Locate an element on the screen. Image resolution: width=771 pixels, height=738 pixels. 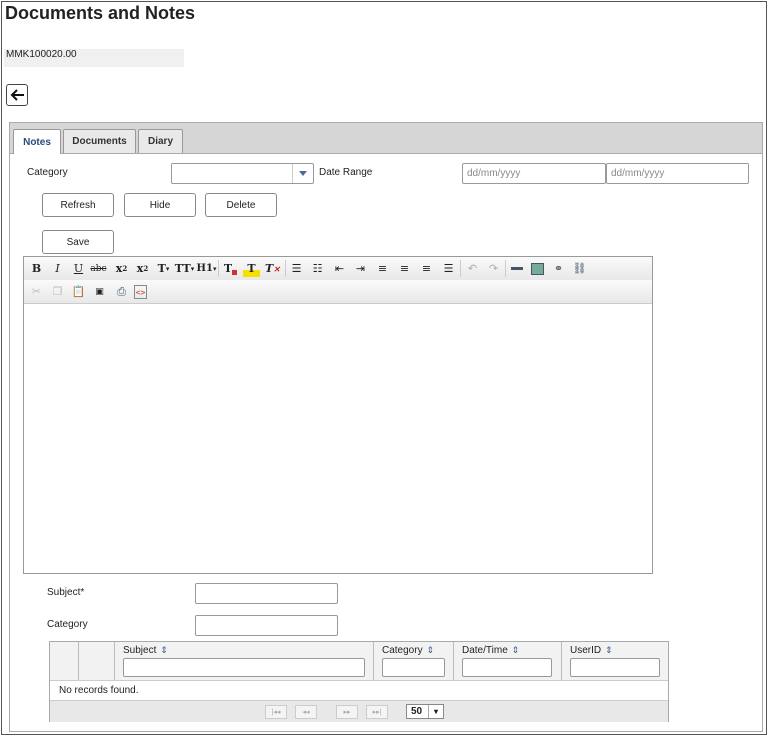
datetime-filter-input is located at coordinates (507, 667).